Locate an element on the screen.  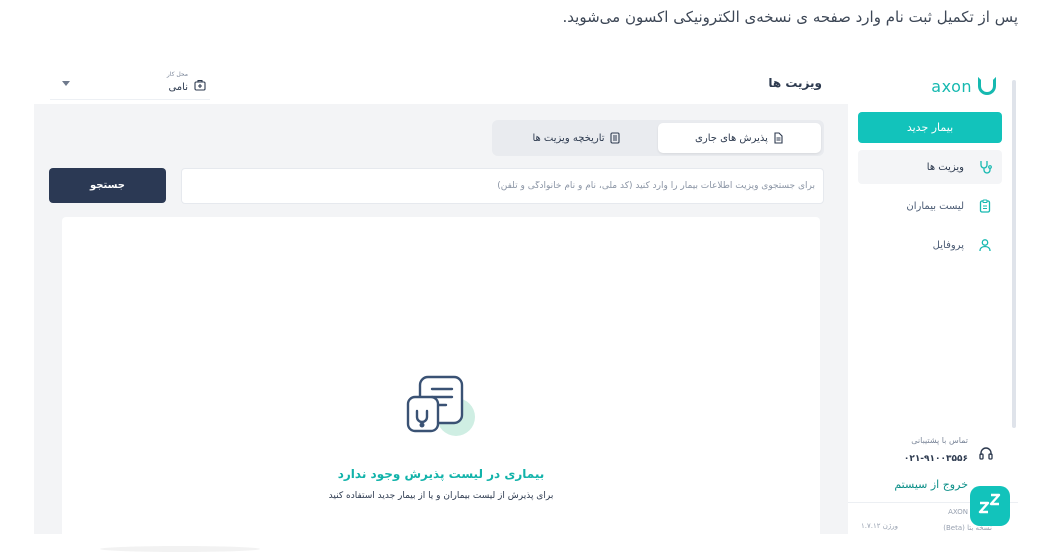
search-input is located at coordinates (502, 186).